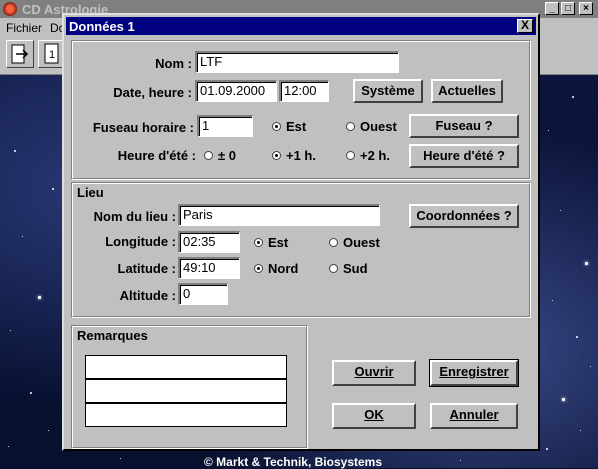 The width and height of the screenshot is (598, 469). I want to click on long-est-radio: Est, so click(271, 243).